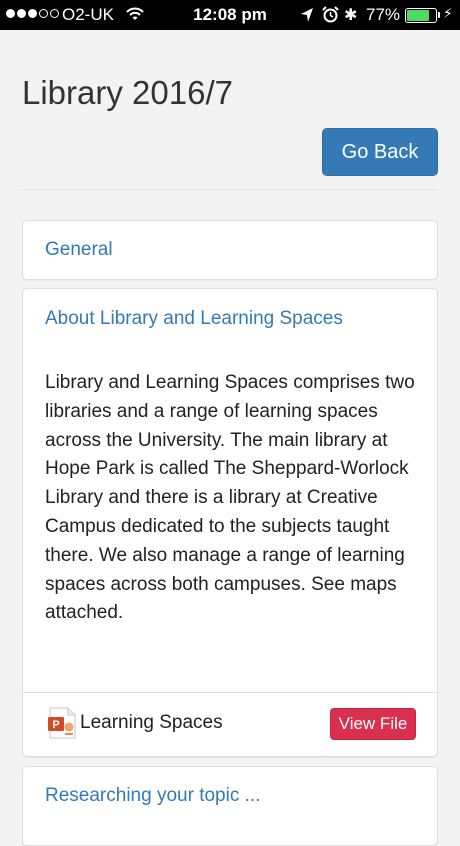  What do you see at coordinates (373, 724) in the screenshot?
I see `view-file-button: View File` at bounding box center [373, 724].